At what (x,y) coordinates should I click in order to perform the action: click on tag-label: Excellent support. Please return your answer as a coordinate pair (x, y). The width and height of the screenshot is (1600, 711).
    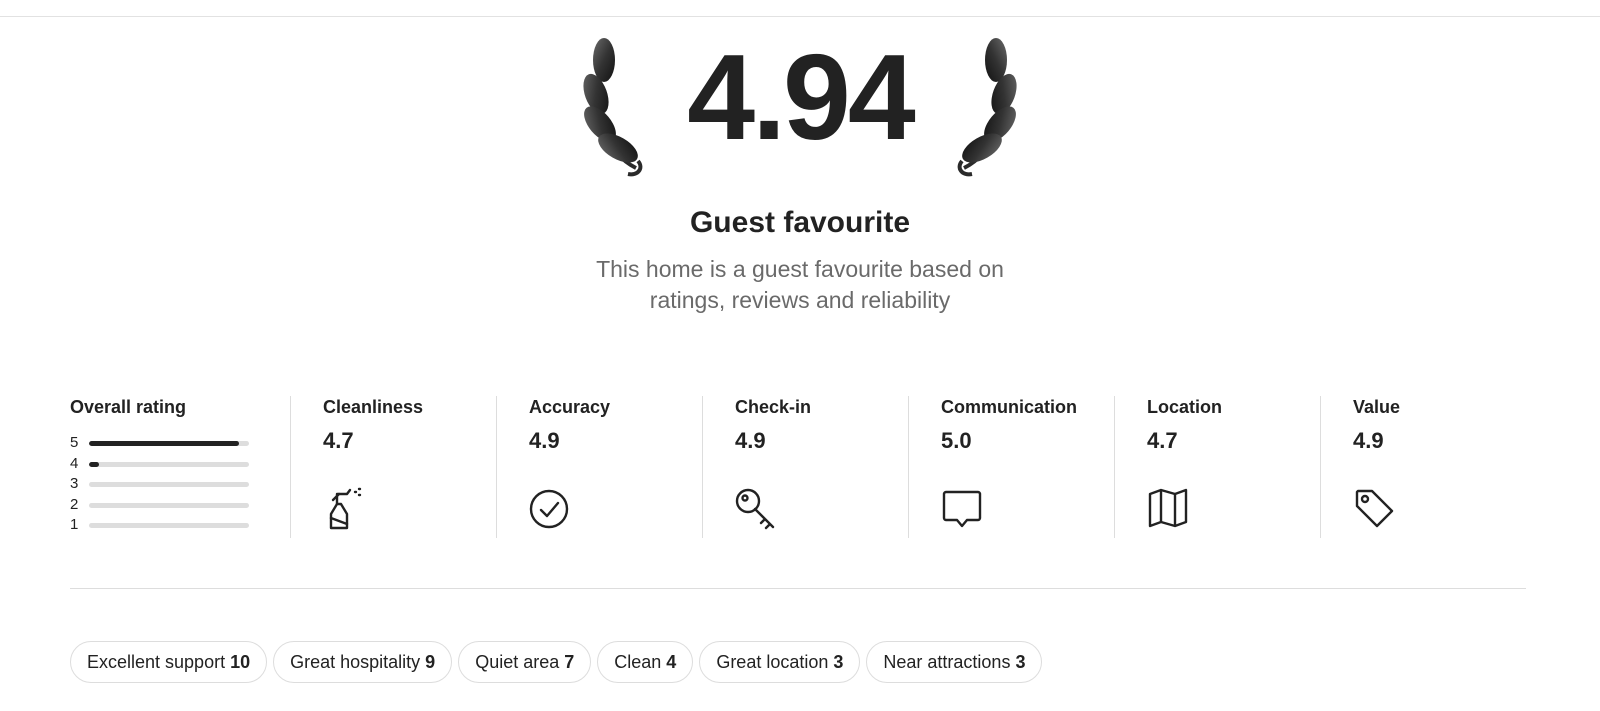
    Looking at the image, I should click on (156, 662).